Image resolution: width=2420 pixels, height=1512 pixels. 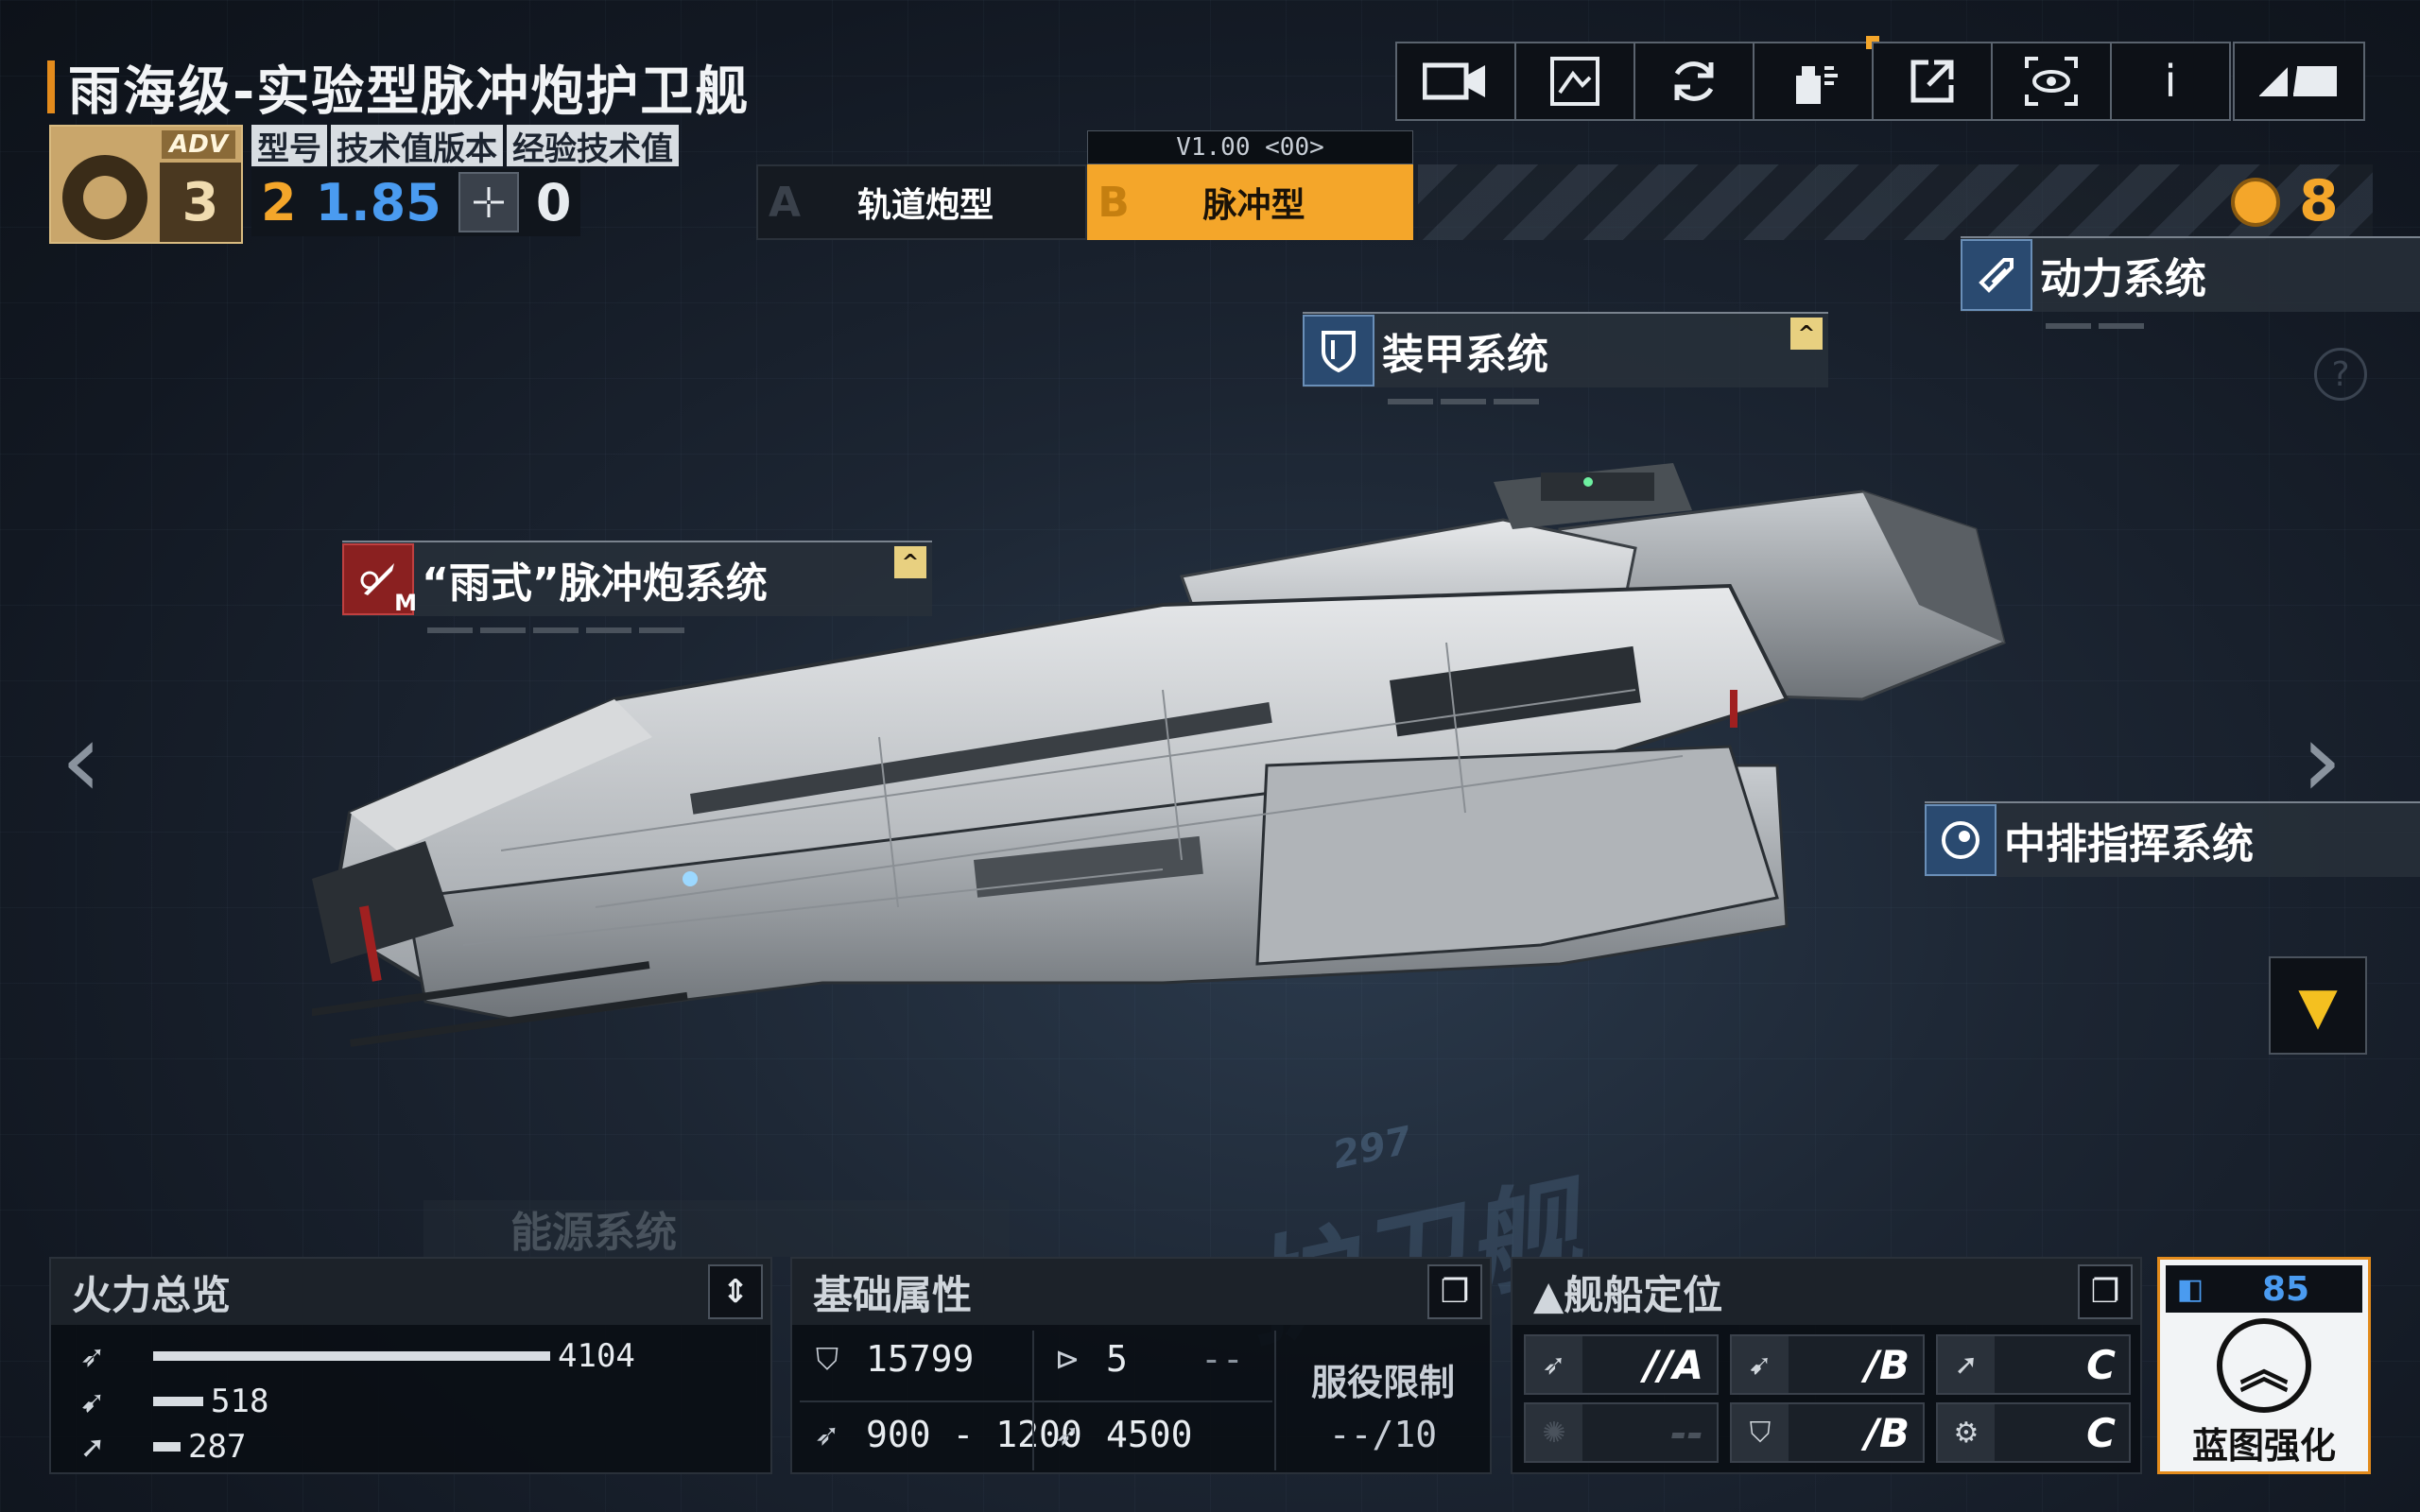 I want to click on armor-system-label: 装甲系统 ^, so click(x=1566, y=358).